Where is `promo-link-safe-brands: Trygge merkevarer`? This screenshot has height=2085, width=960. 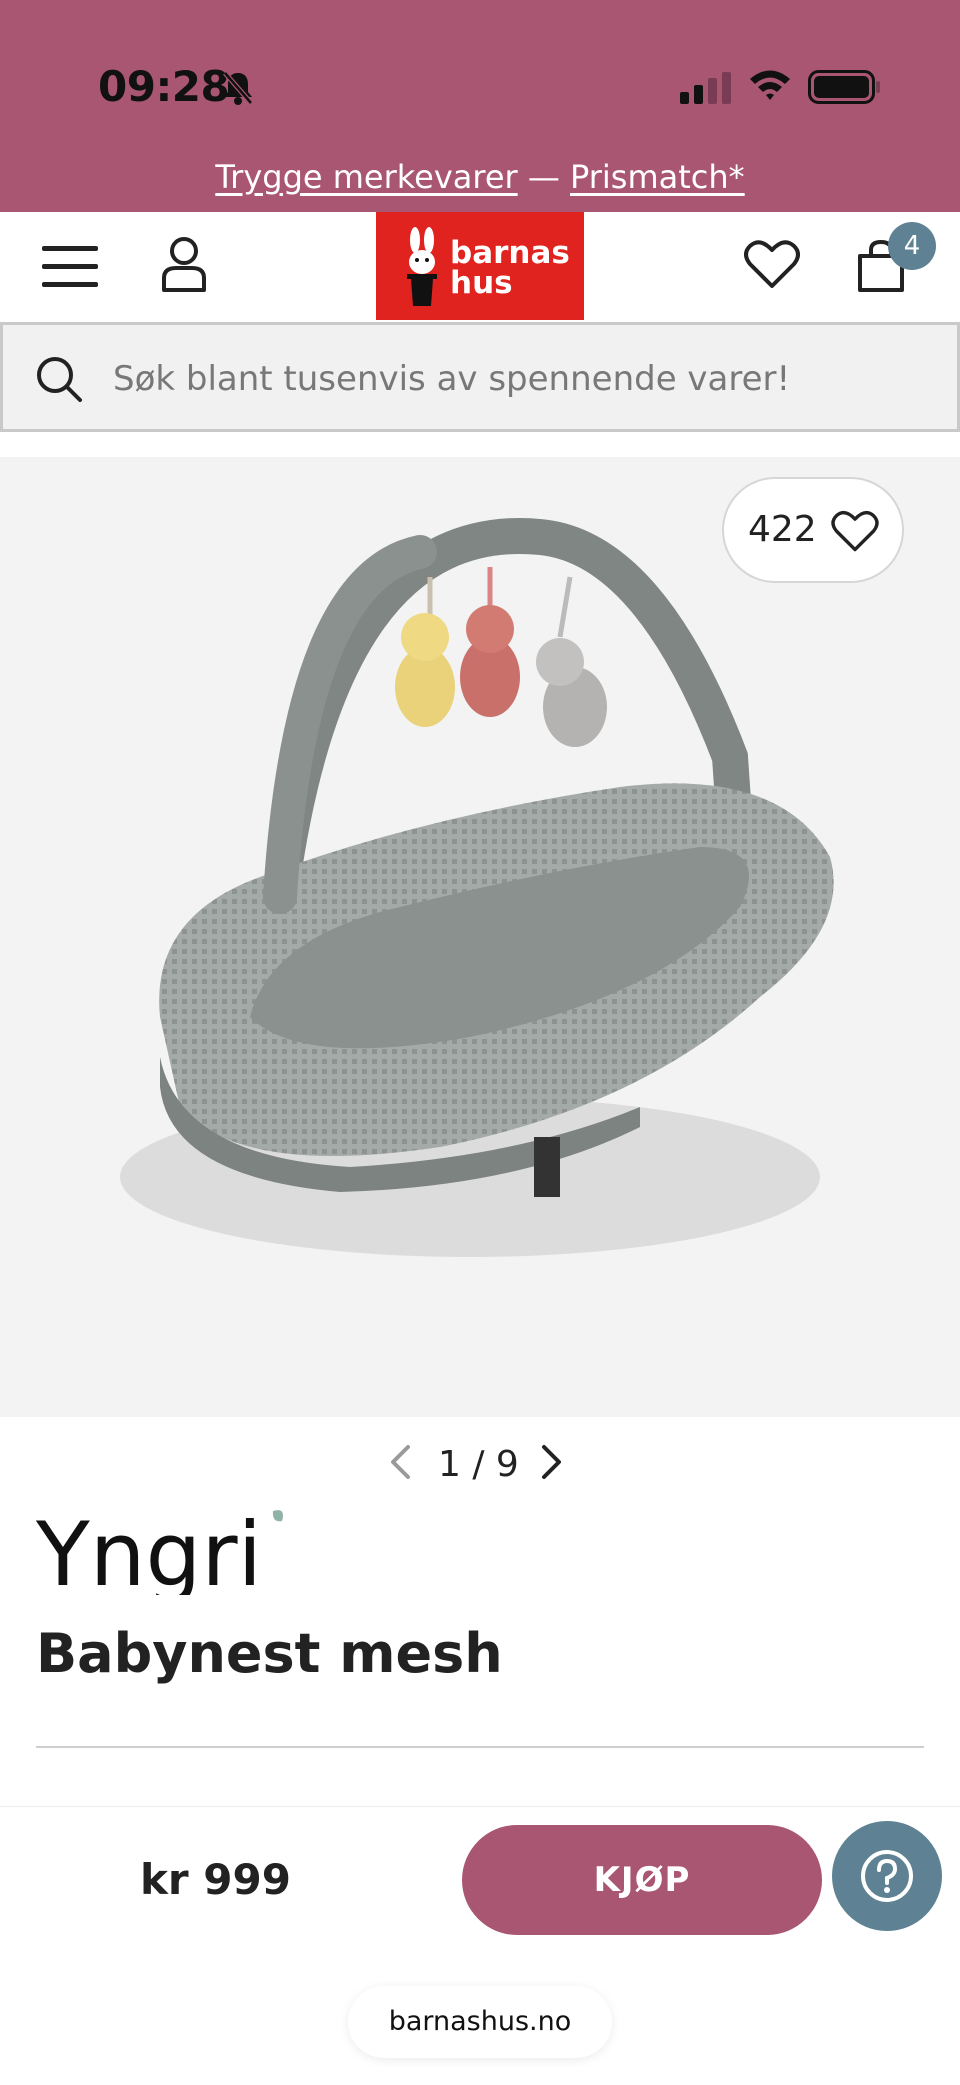 promo-link-safe-brands: Trygge merkevarer is located at coordinates (366, 177).